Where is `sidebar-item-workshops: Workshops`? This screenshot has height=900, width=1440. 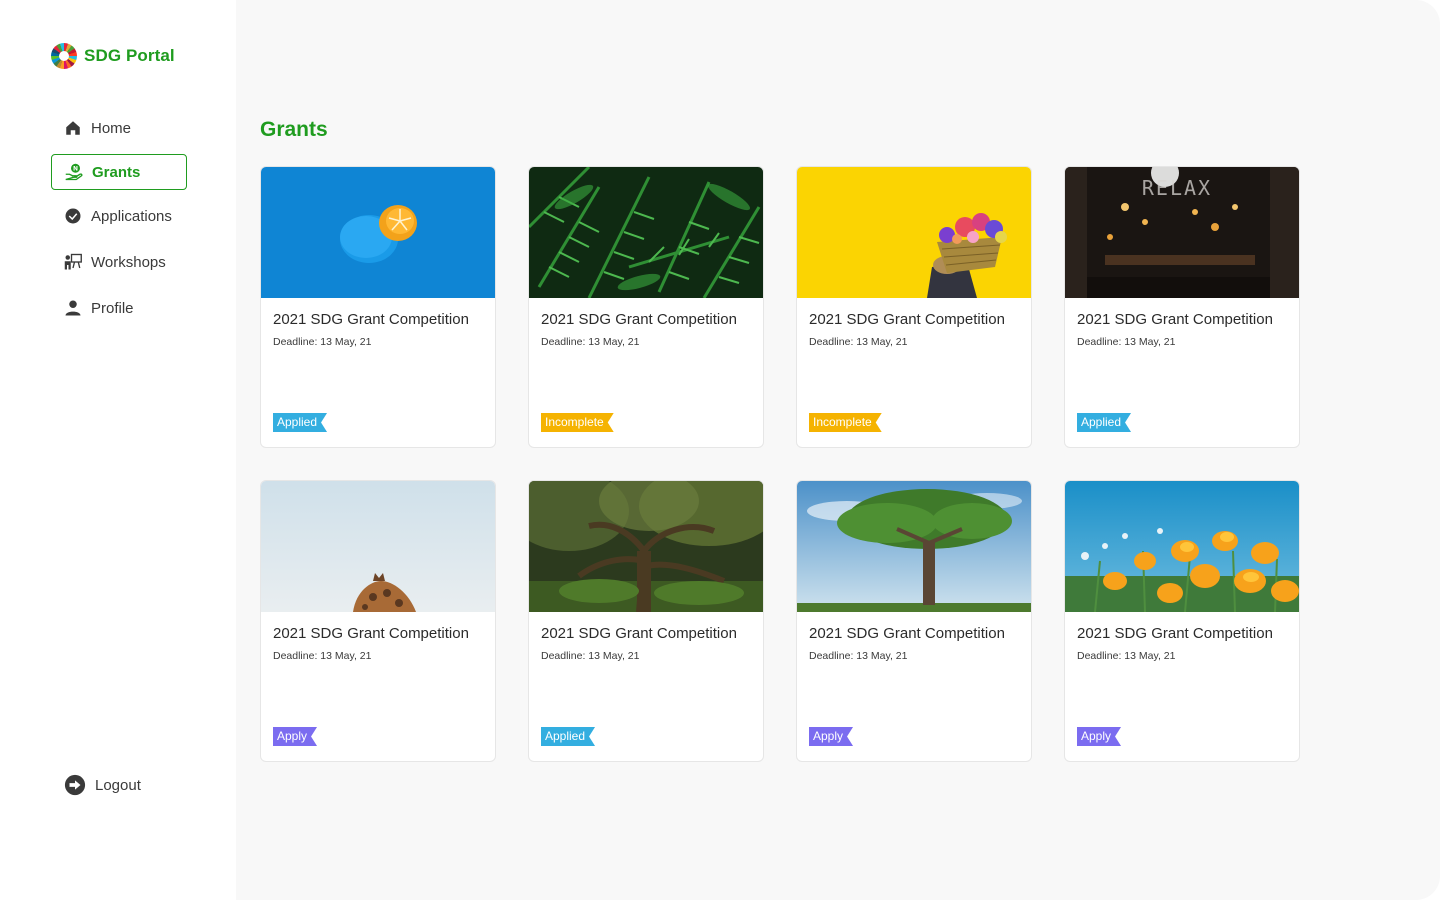 sidebar-item-workshops: Workshops is located at coordinates (119, 262).